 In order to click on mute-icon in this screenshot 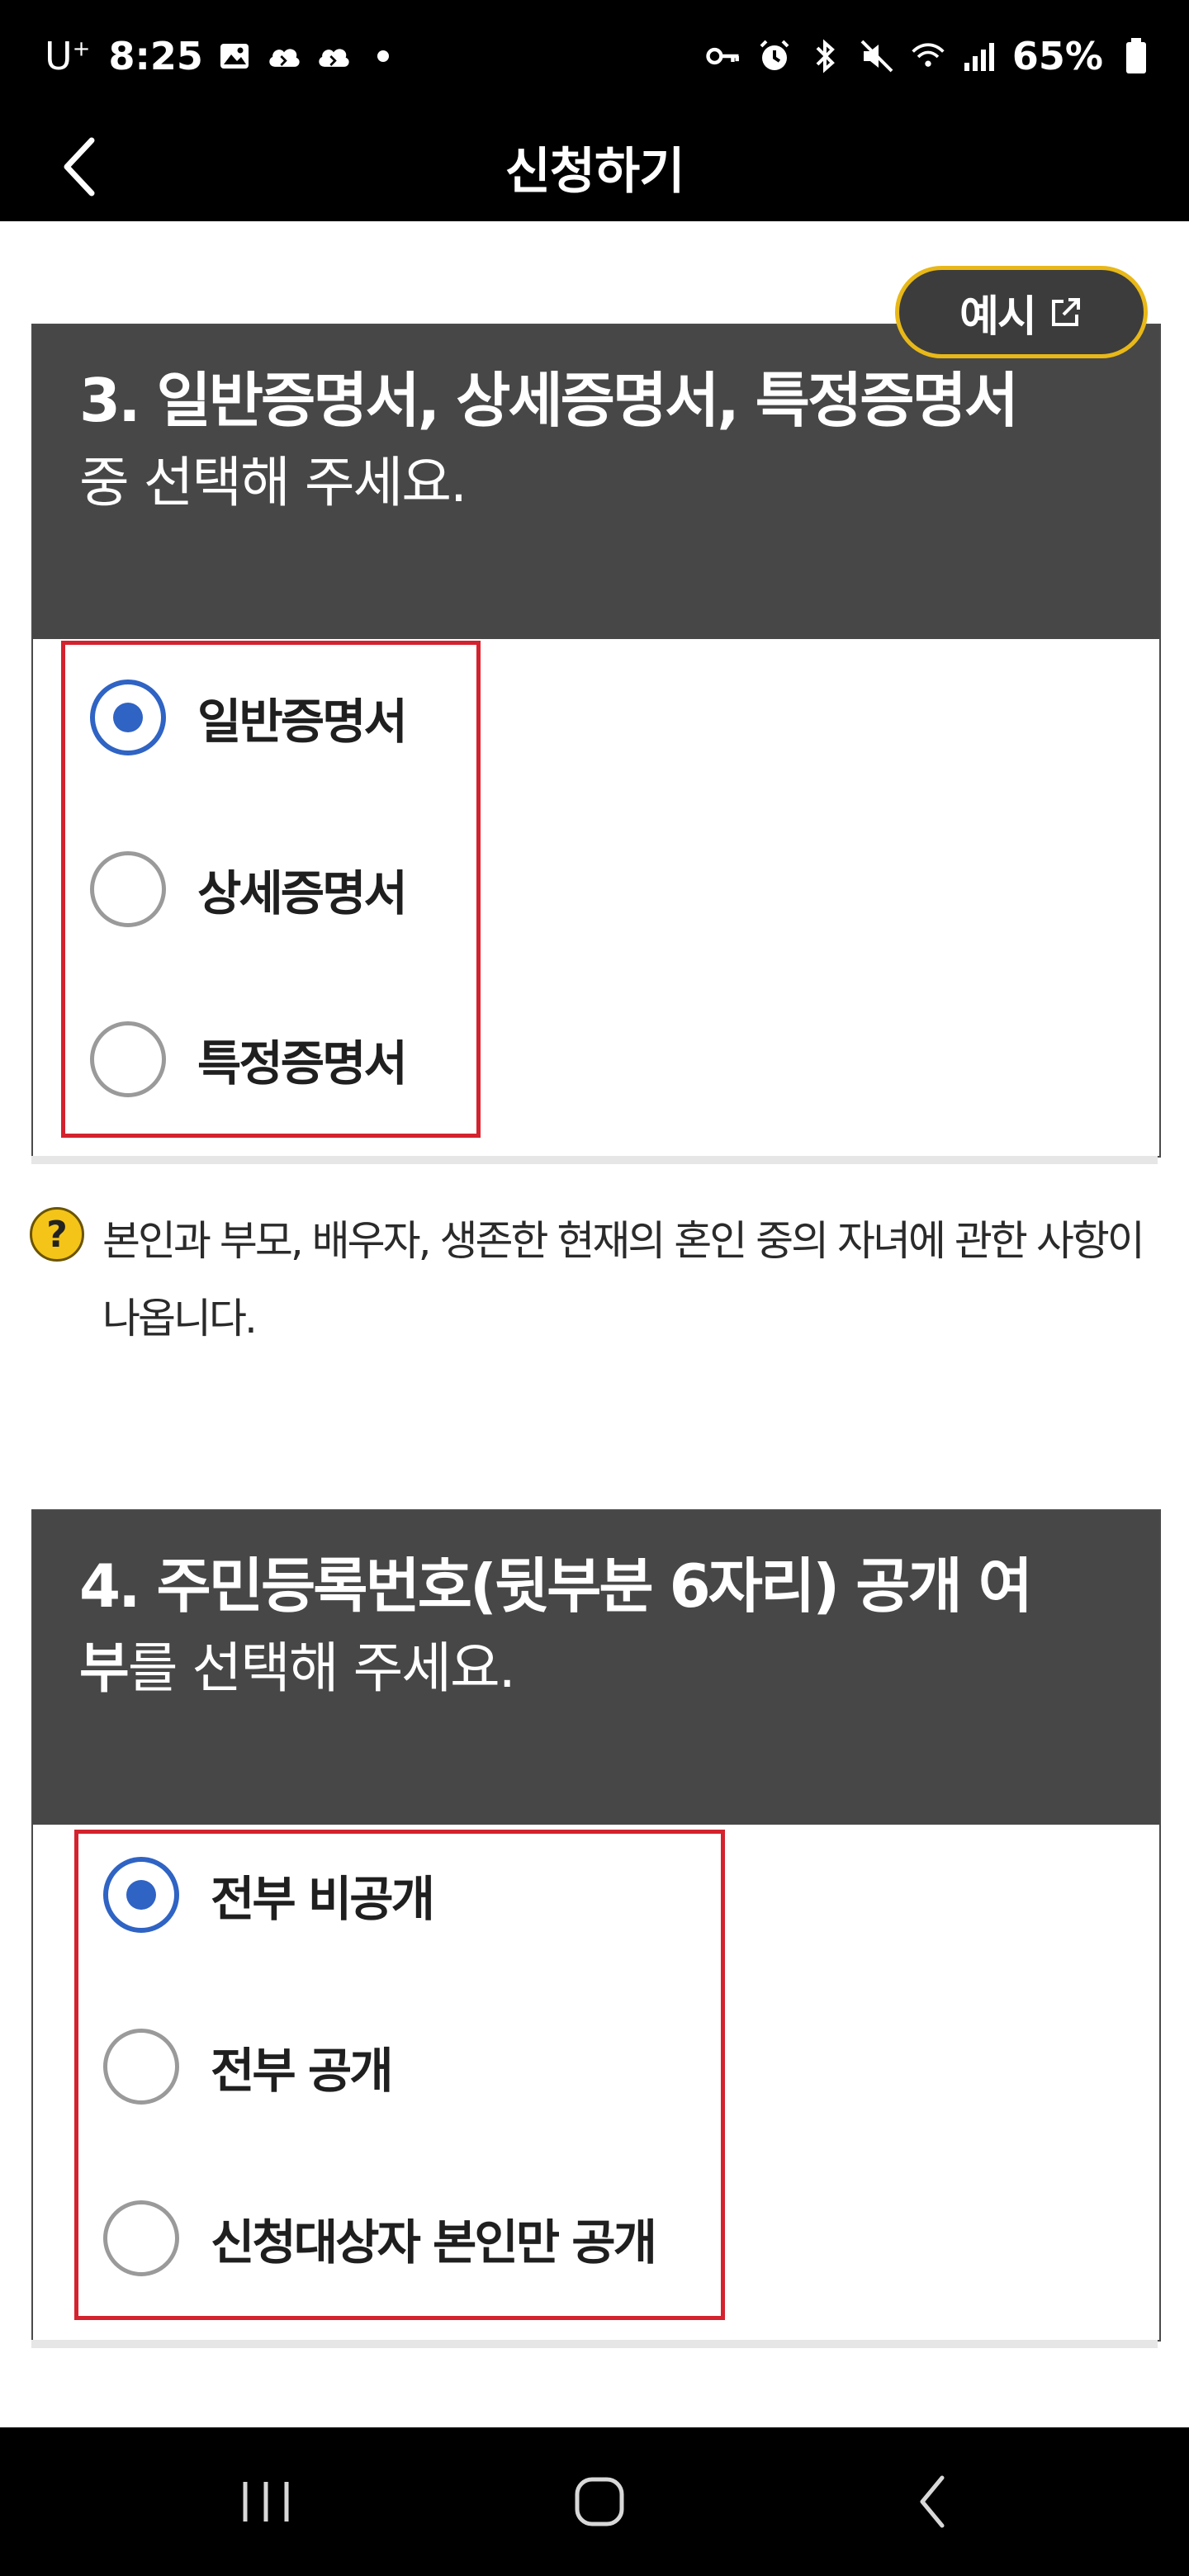, I will do `click(877, 56)`.